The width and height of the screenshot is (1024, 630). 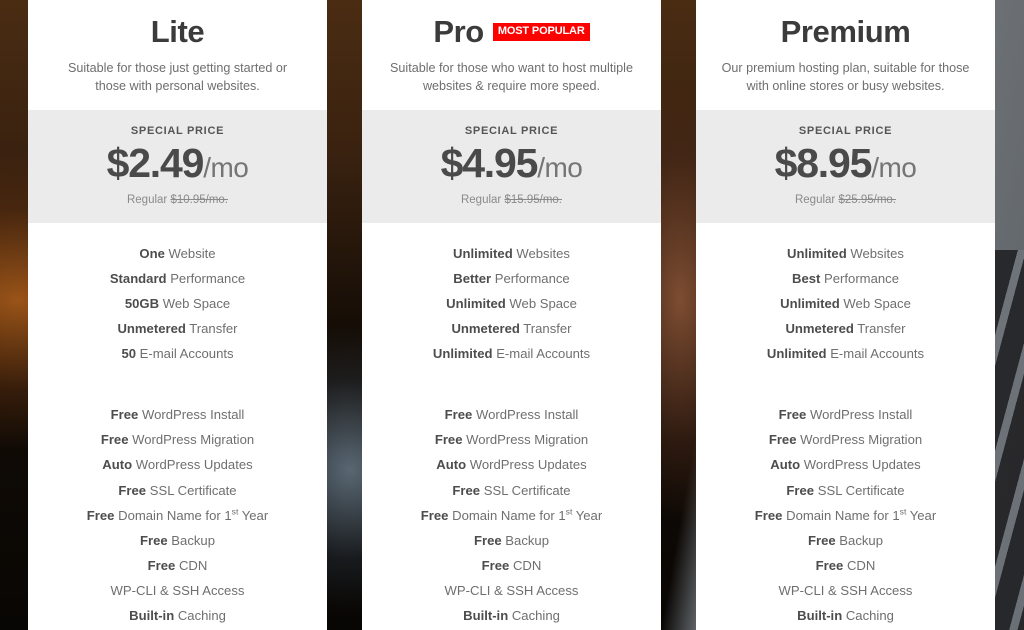 What do you see at coordinates (190, 253) in the screenshot?
I see `feature-text: Website` at bounding box center [190, 253].